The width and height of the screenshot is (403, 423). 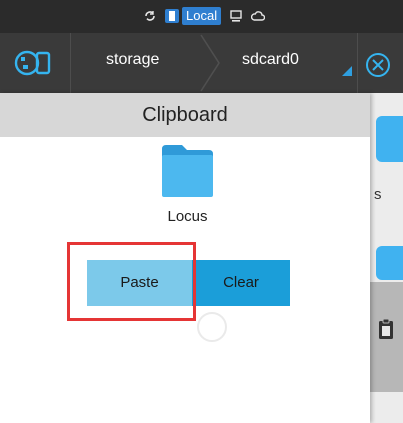 I want to click on lan-icon, so click(x=236, y=16).